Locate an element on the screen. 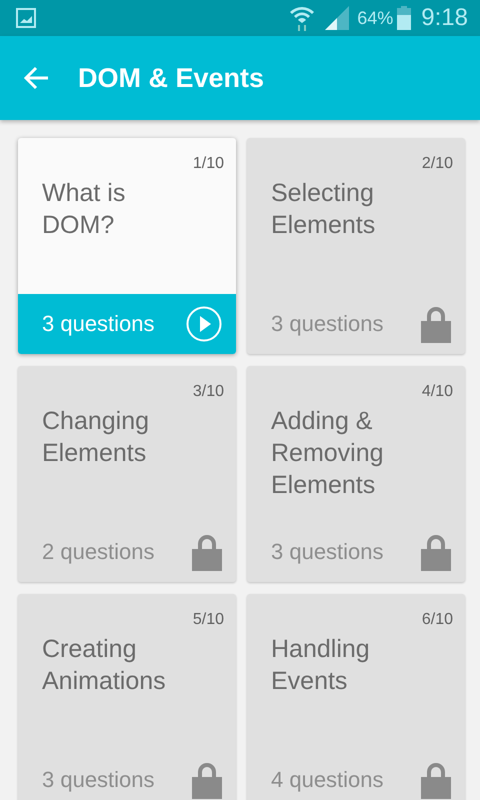  play-button is located at coordinates (204, 324).